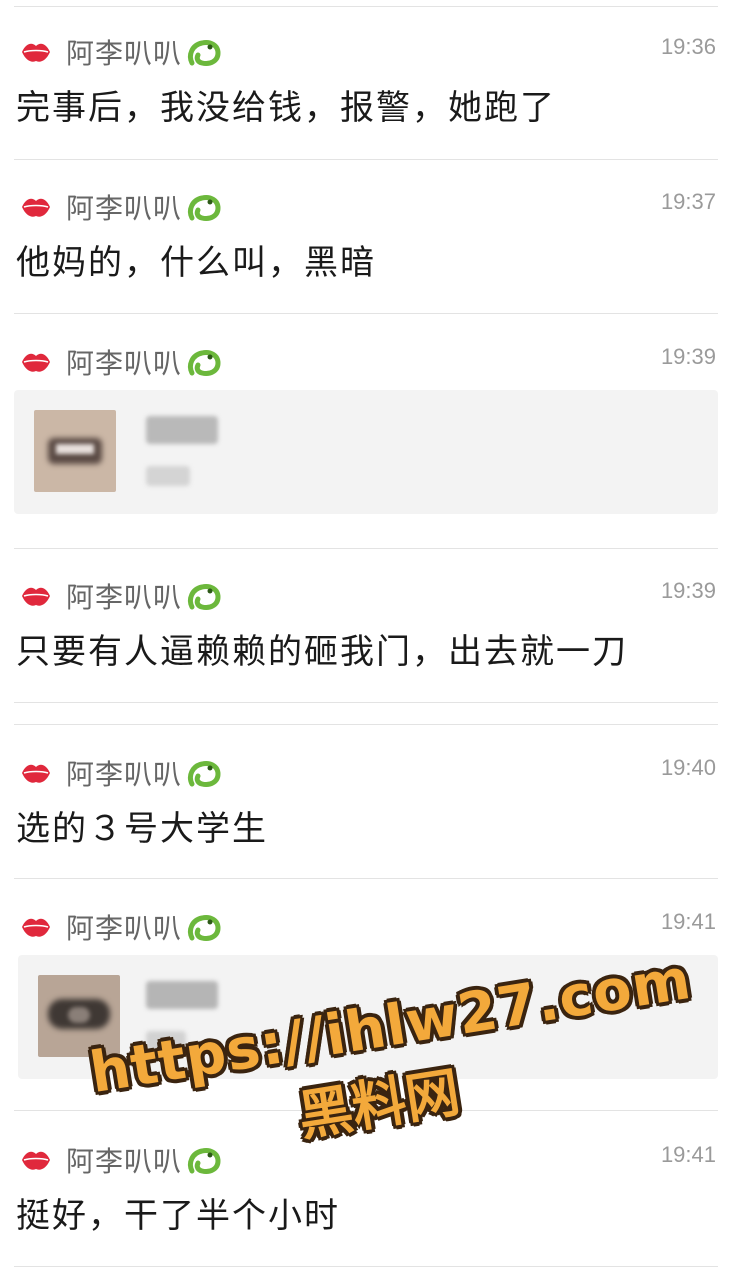 Image resolution: width=754 pixels, height=1280 pixels. Describe the element at coordinates (142, 829) in the screenshot. I see `message-text: 选的３号大学生` at that location.